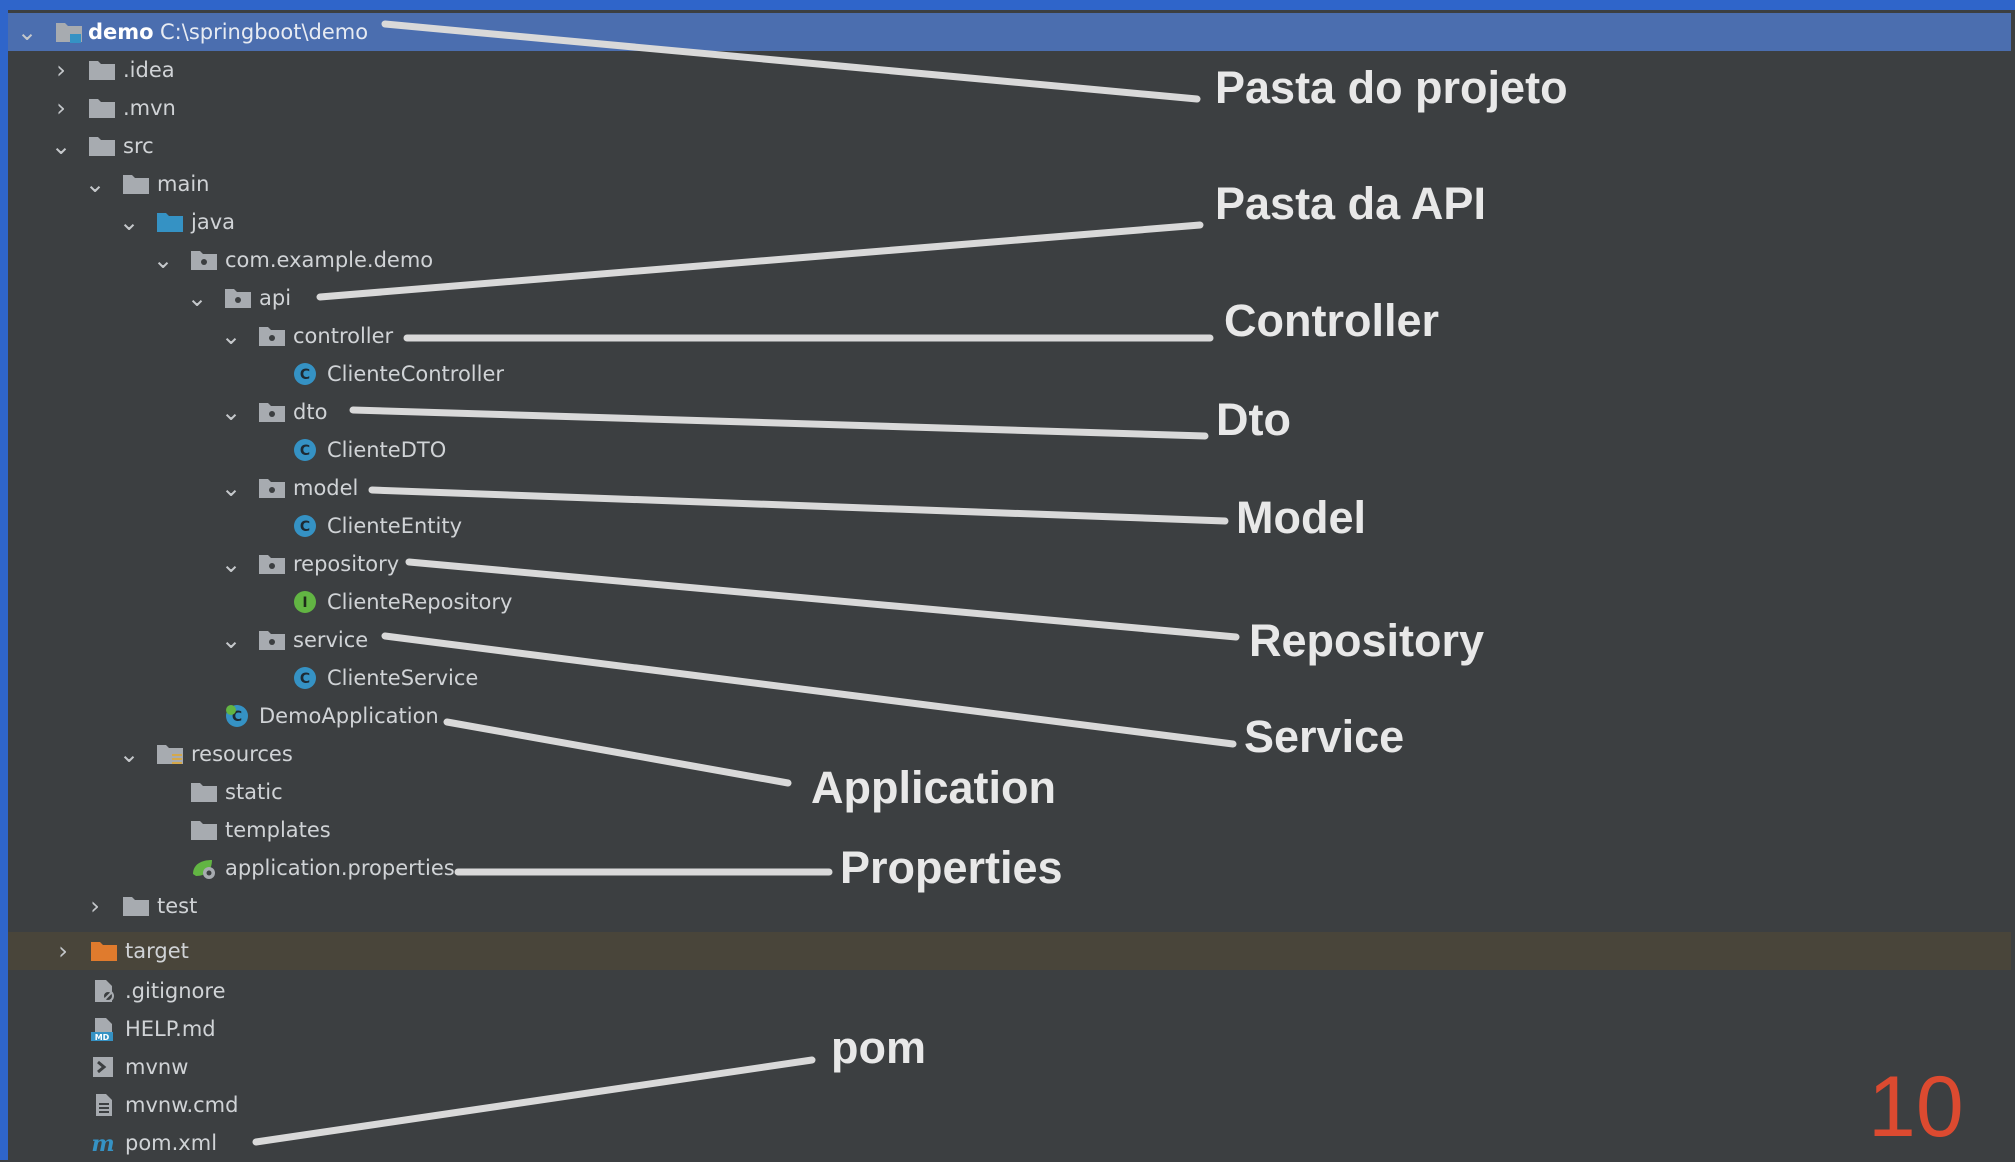 The height and width of the screenshot is (1162, 2015). Describe the element at coordinates (1916, 1107) in the screenshot. I see `slide-page-number: 10` at that location.